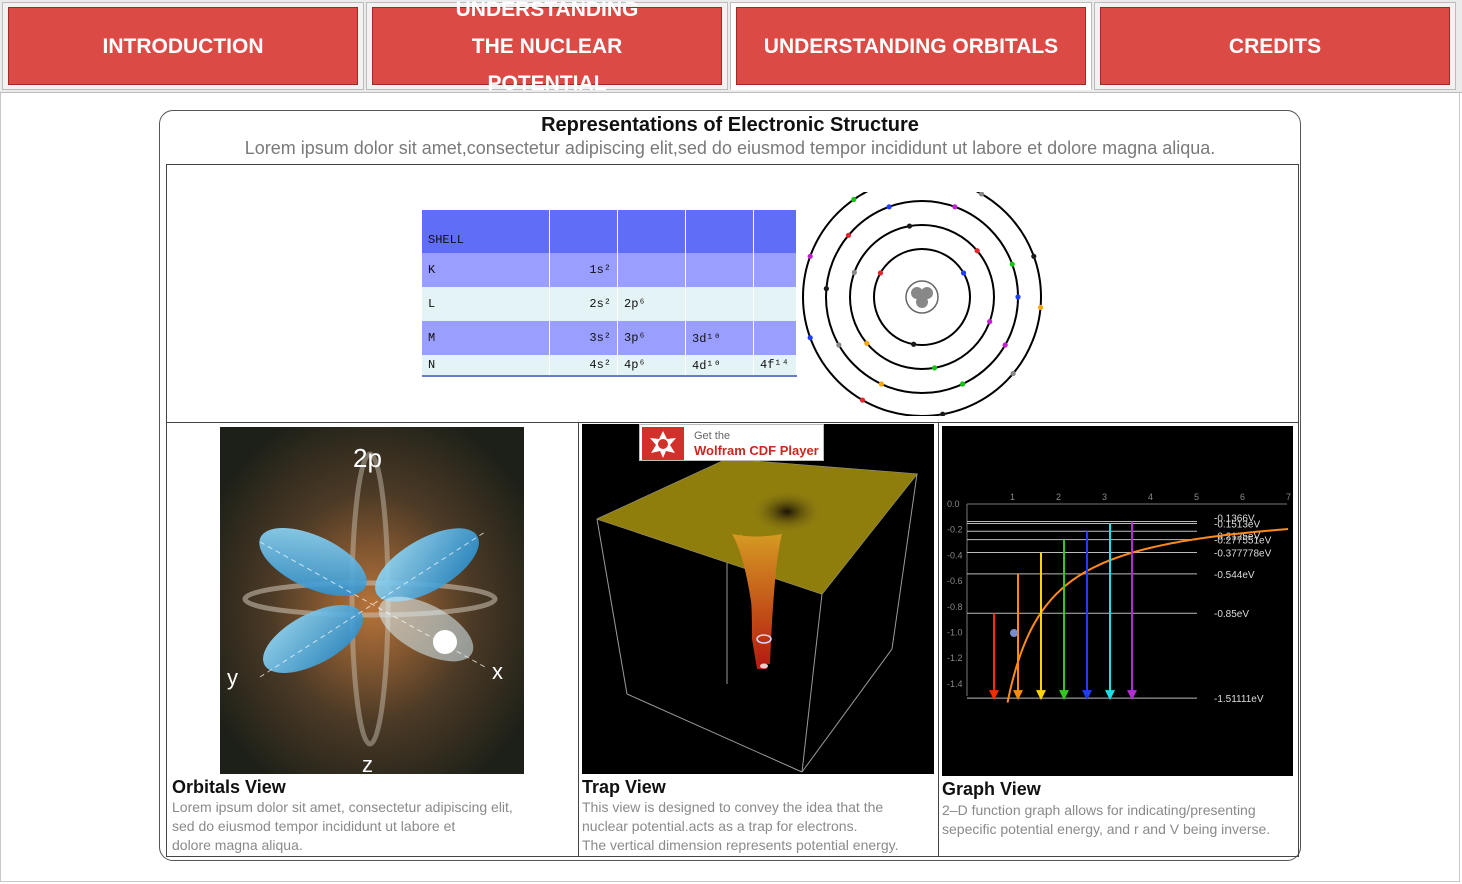 The image size is (1462, 884). I want to click on nav-introduction-button: INTRODUCTION, so click(183, 46).